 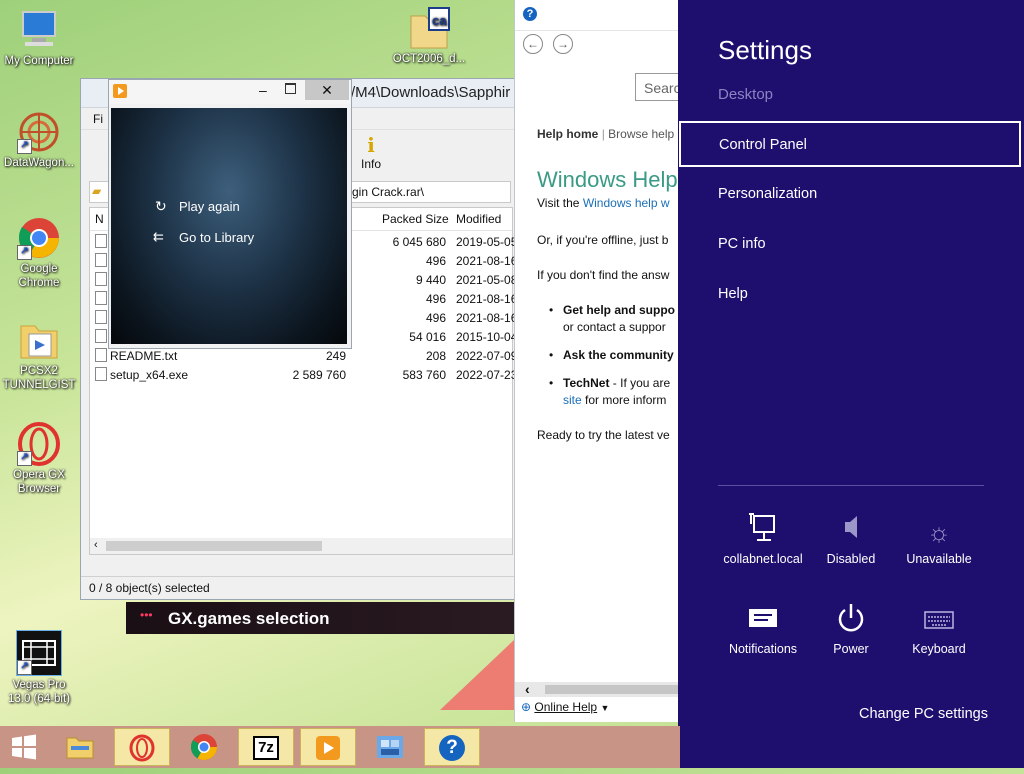 I want to click on desktop-icon-label: Opera GX Browser, so click(x=39, y=482).